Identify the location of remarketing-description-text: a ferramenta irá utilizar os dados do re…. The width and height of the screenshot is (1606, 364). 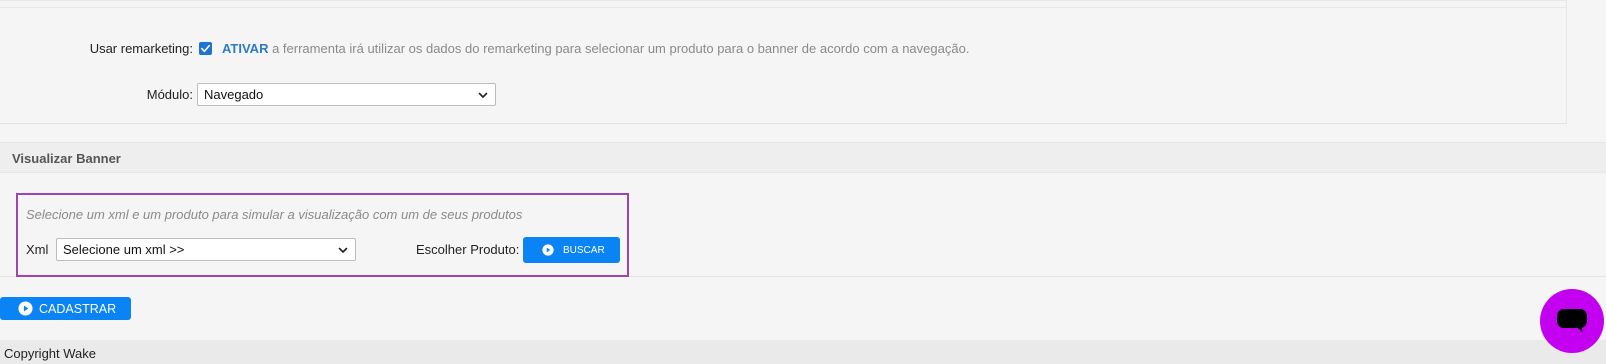
(619, 48).